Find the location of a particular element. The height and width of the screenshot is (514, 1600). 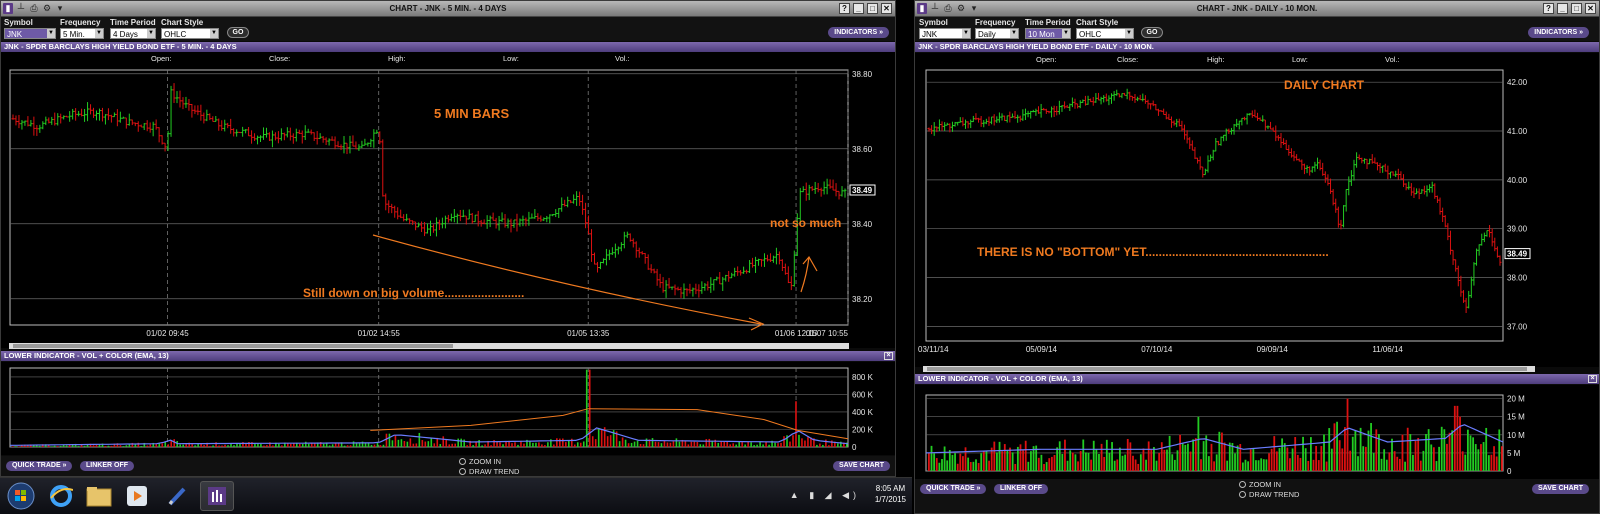

frequency-select: 5 Min. ▼ is located at coordinates (82, 33).